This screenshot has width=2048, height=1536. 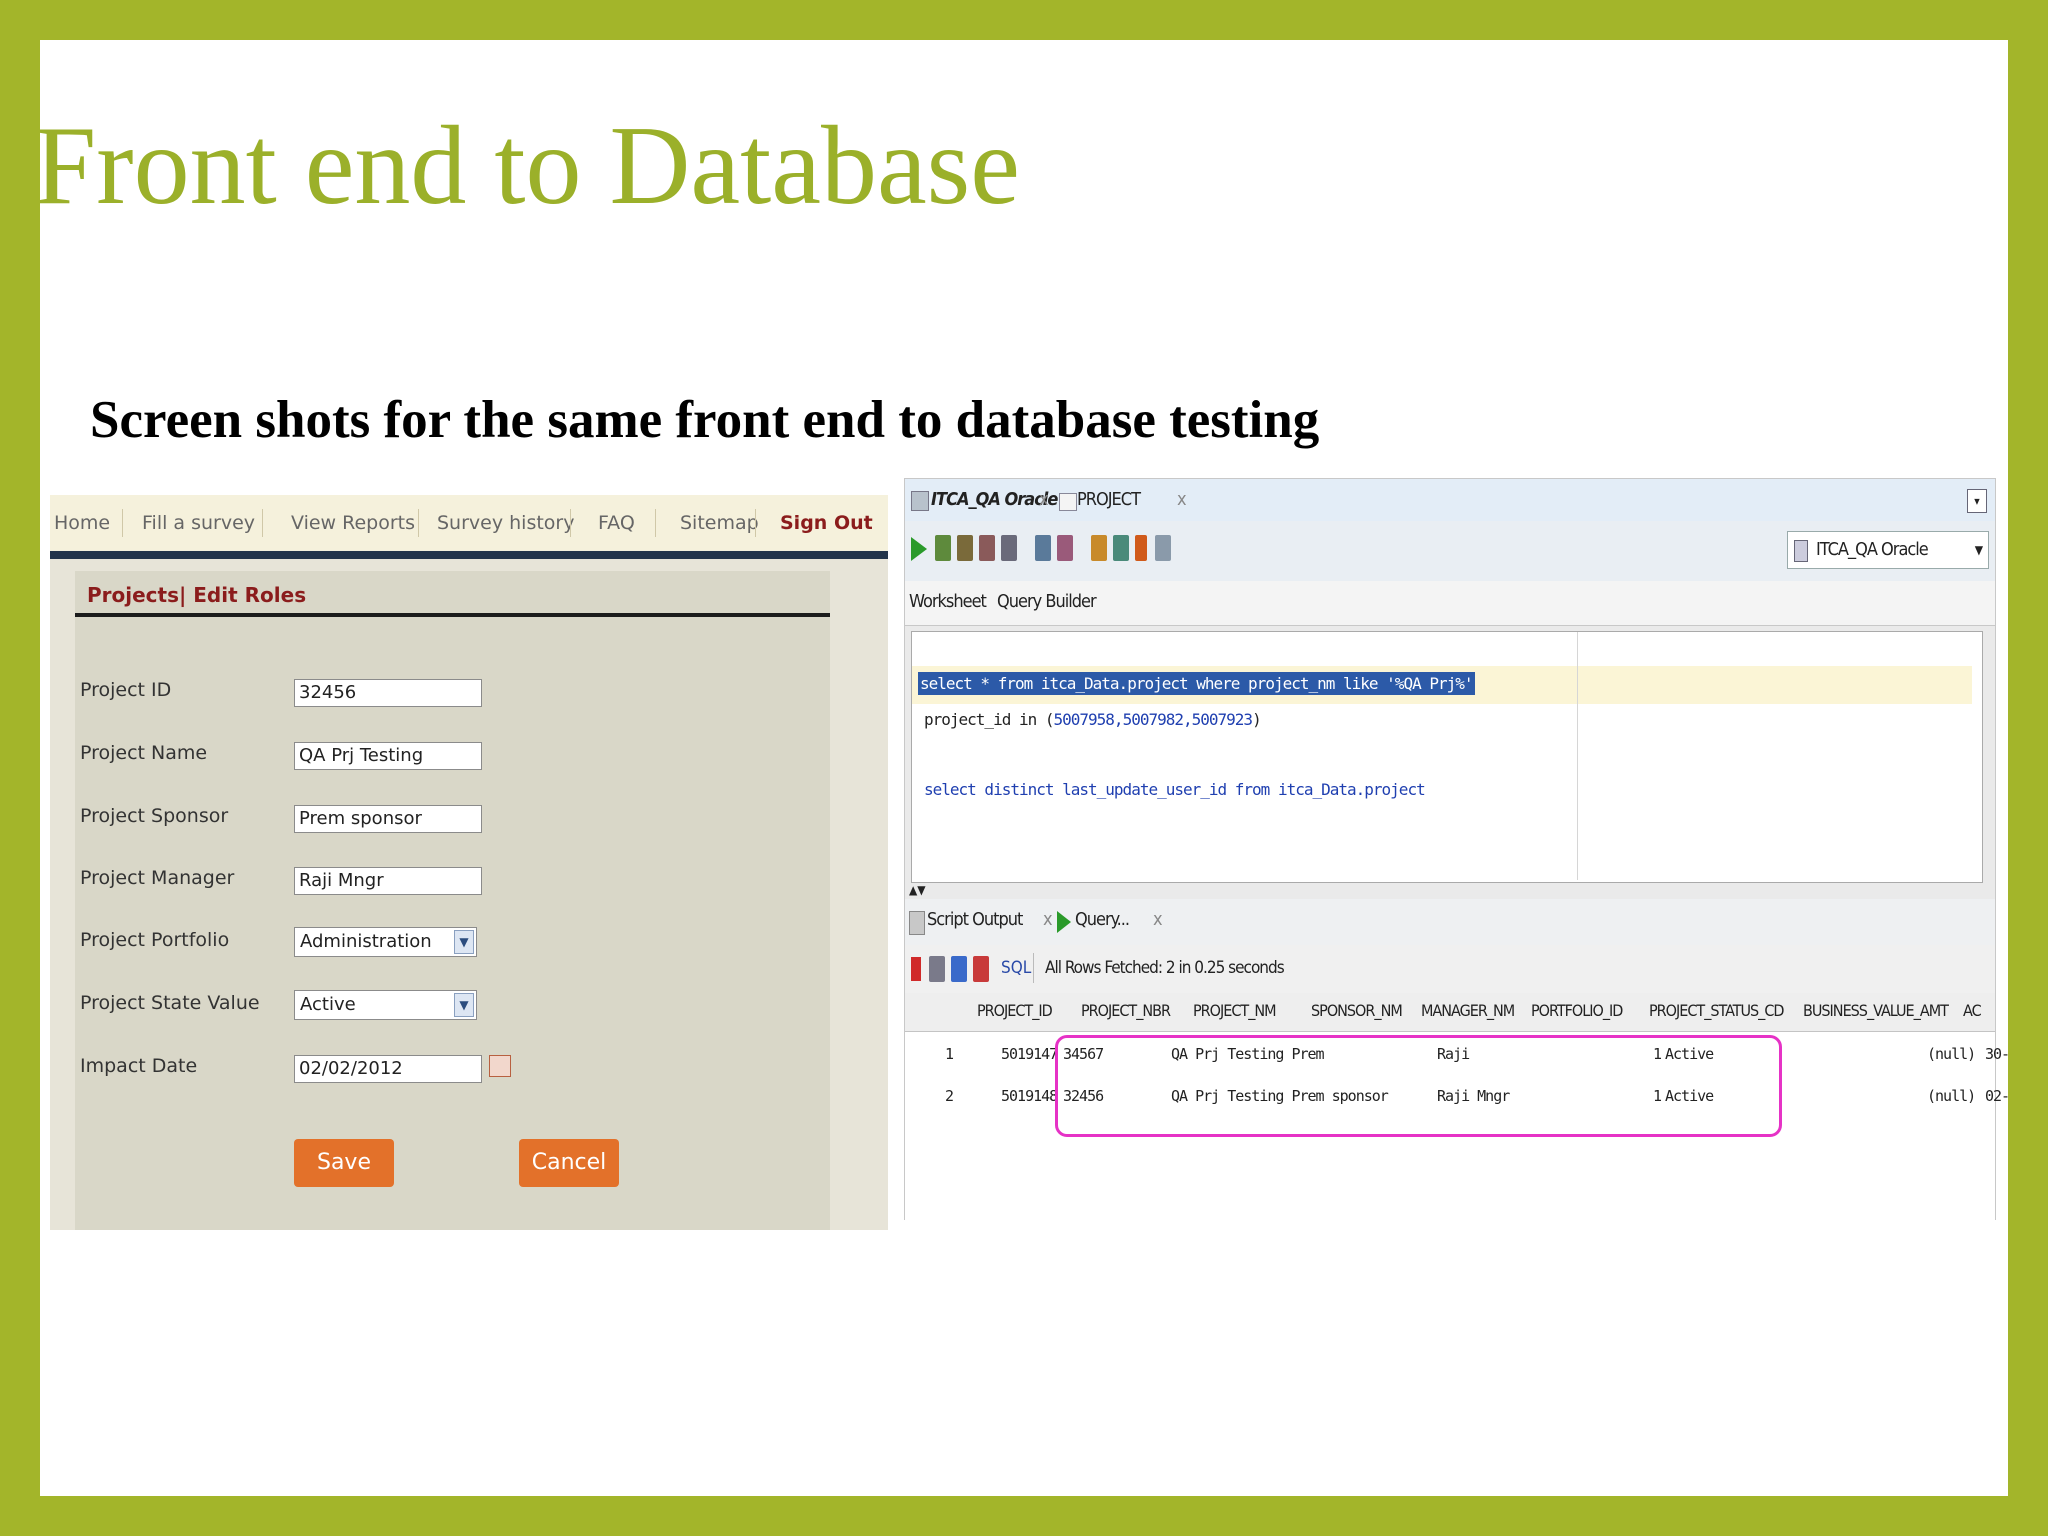 What do you see at coordinates (388, 881) in the screenshot?
I see `project-manager-input: Raji Mngr` at bounding box center [388, 881].